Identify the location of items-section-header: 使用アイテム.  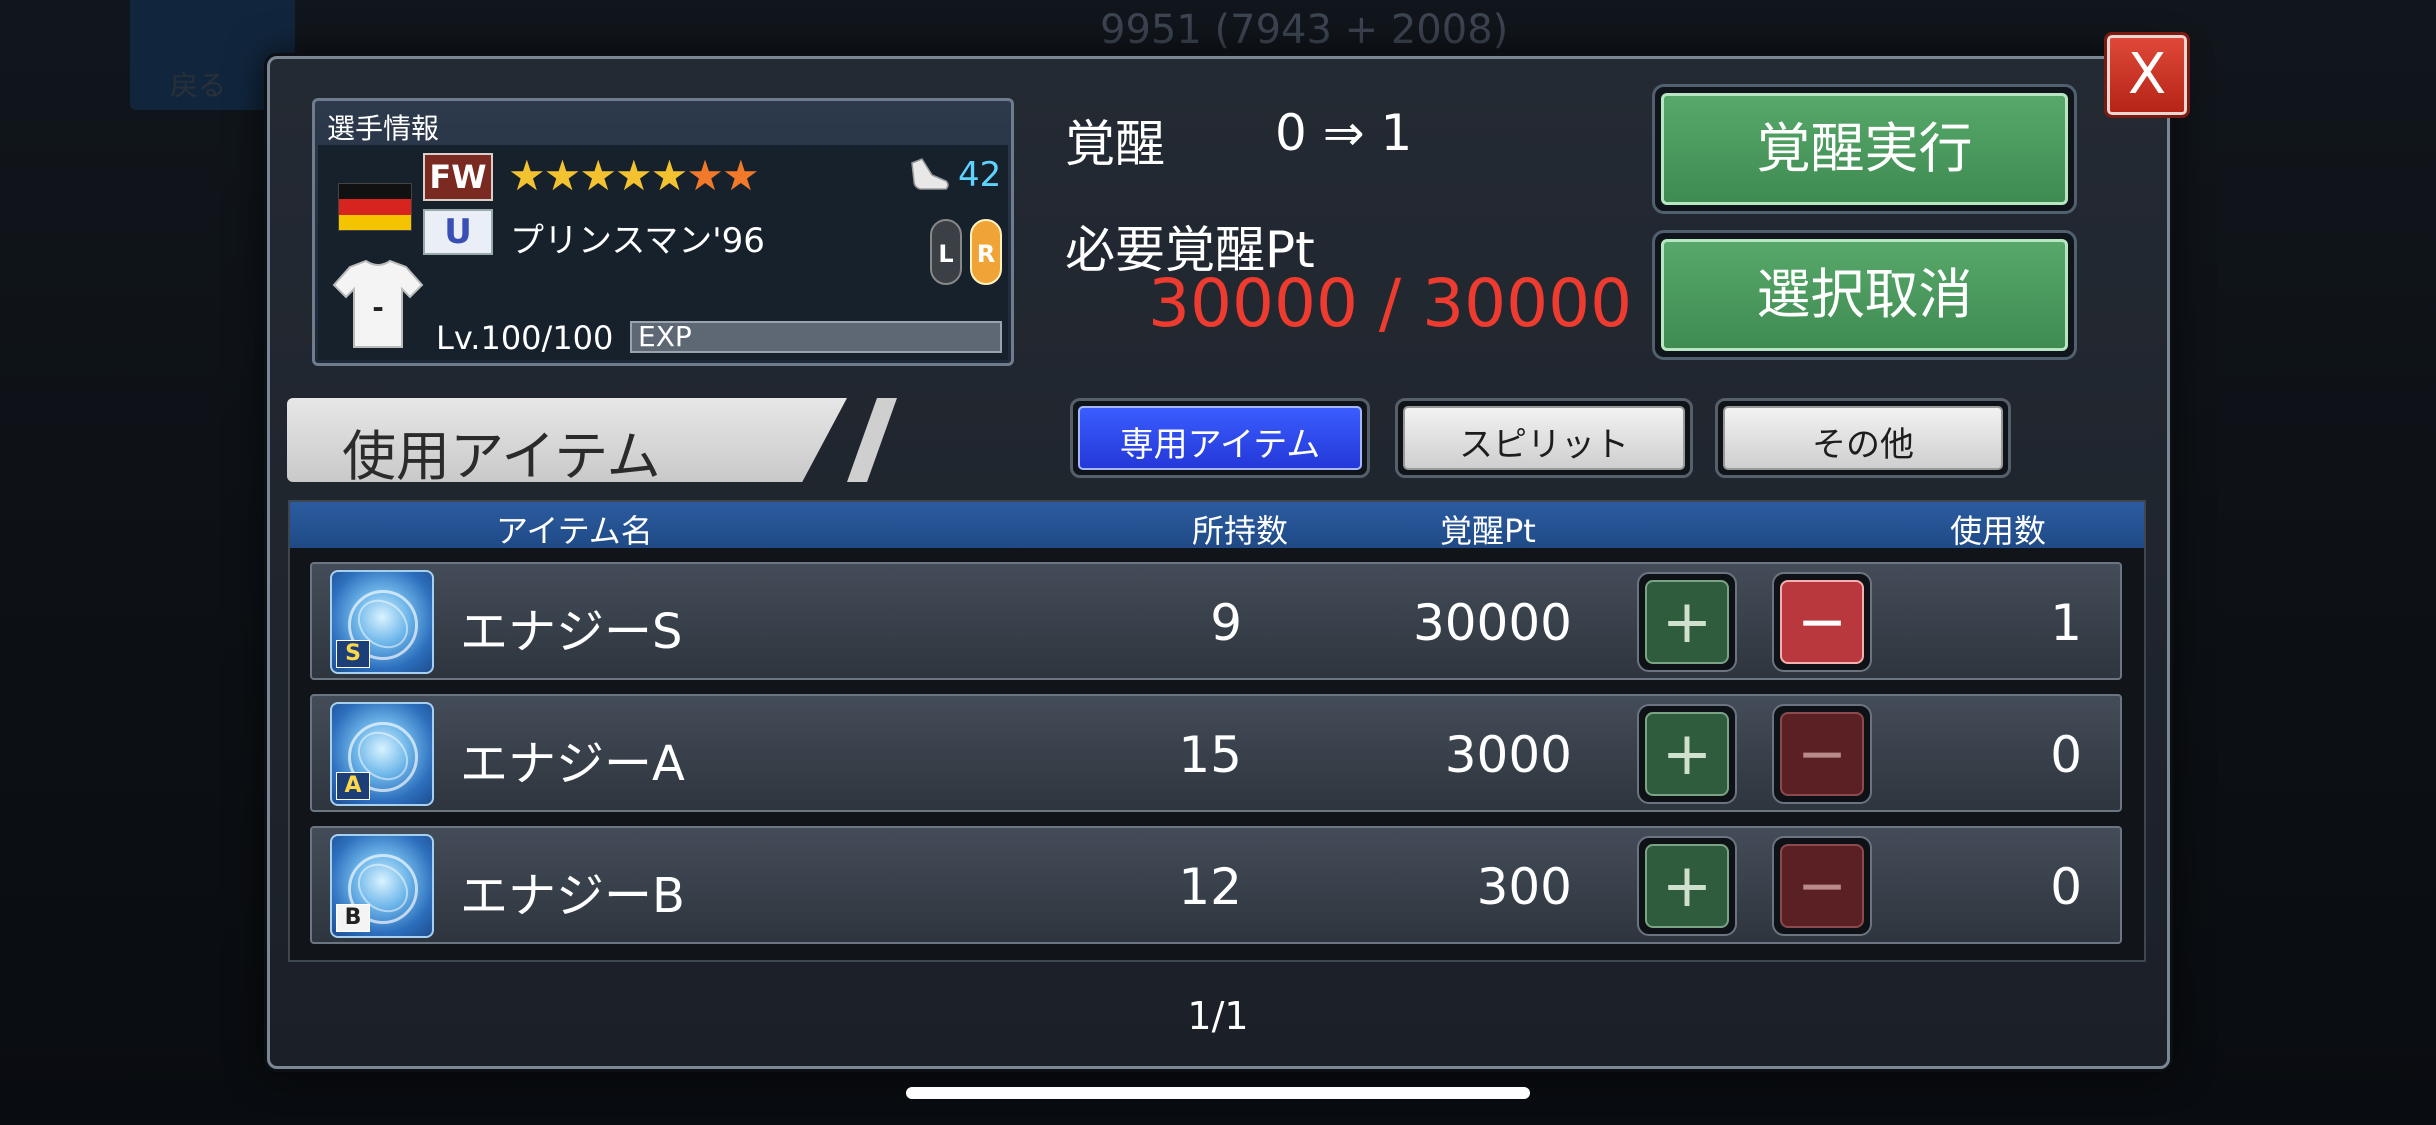
(592, 443).